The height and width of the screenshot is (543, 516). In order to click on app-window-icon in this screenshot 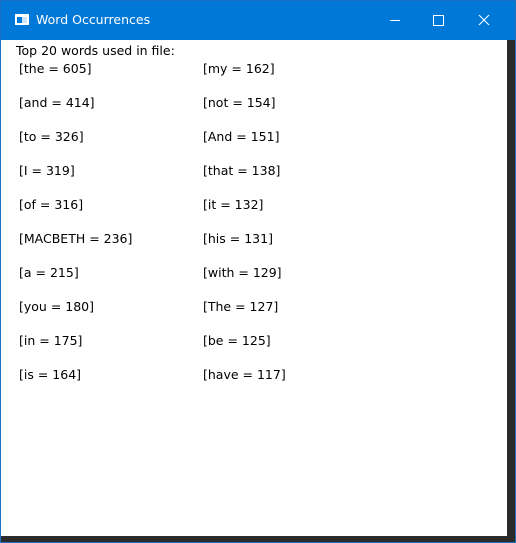, I will do `click(22, 19)`.